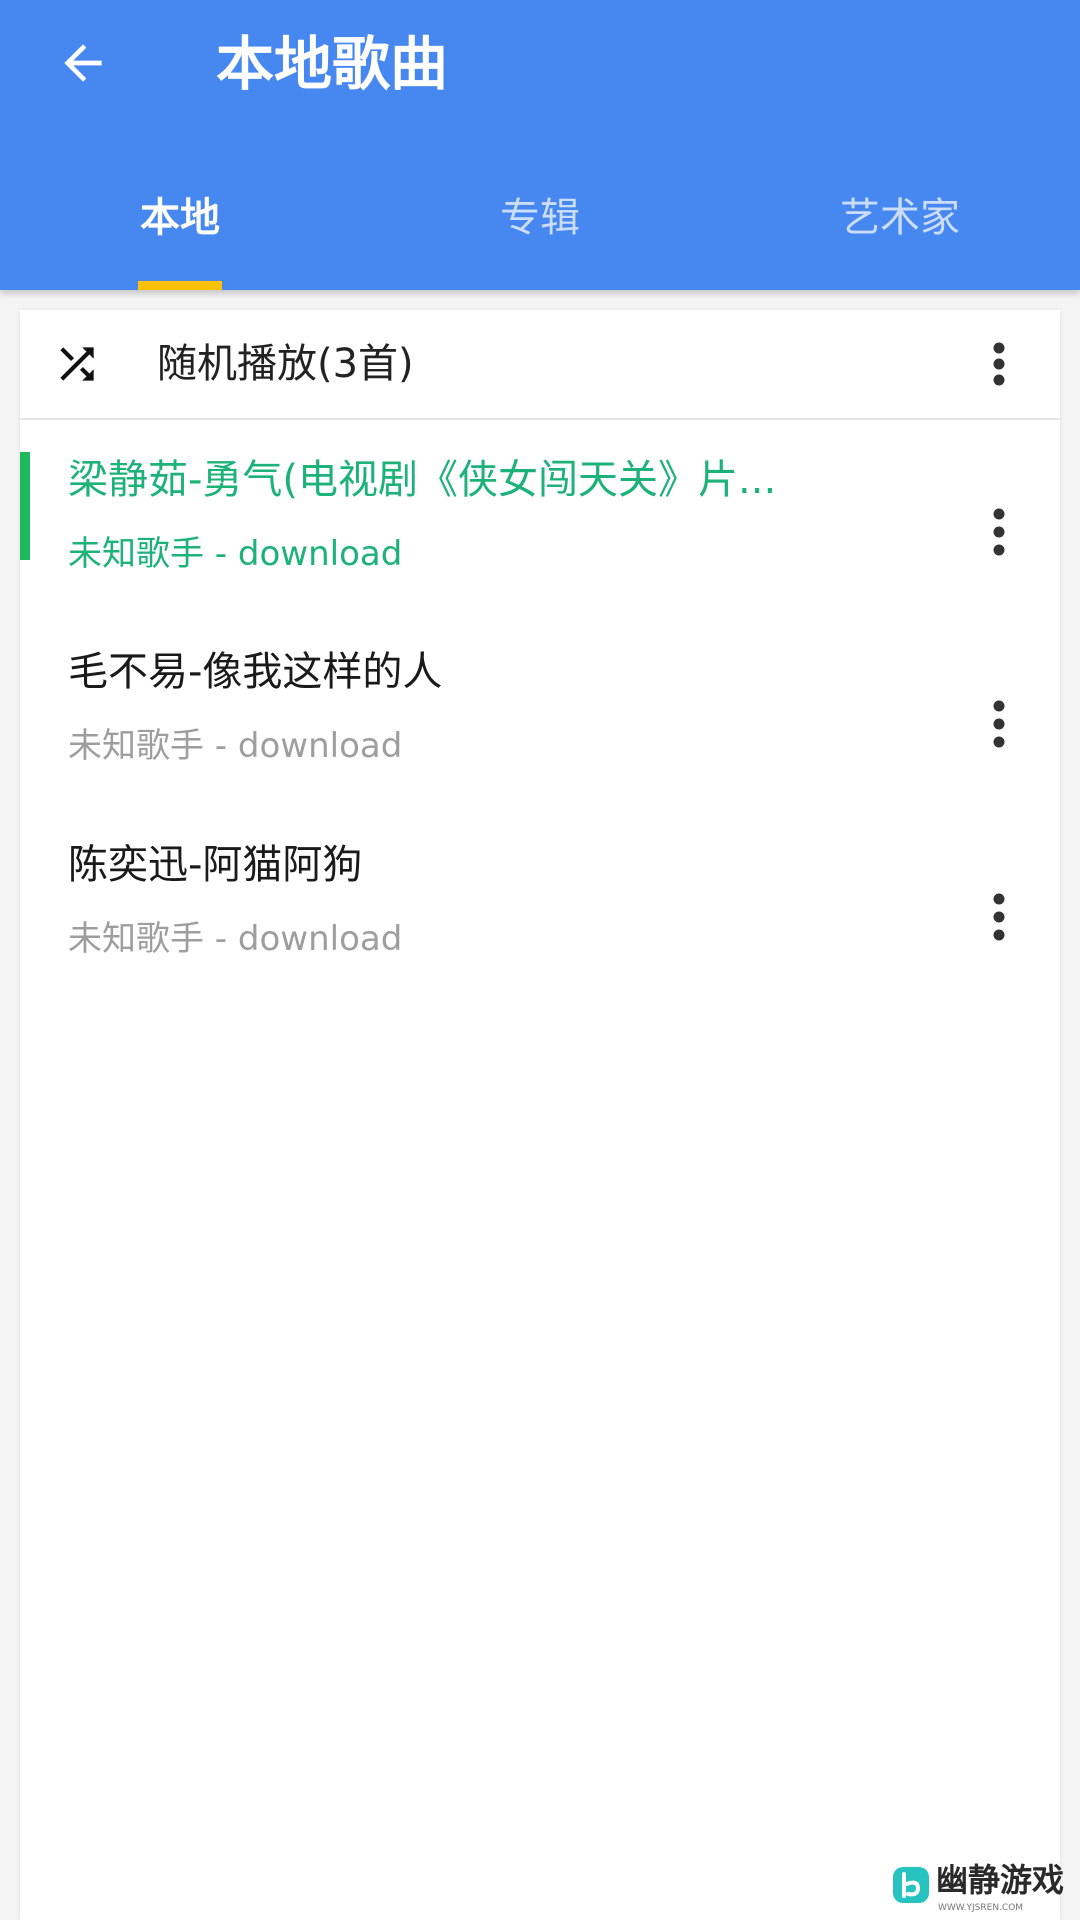  I want to click on page-title: 本地歌曲, so click(332, 64).